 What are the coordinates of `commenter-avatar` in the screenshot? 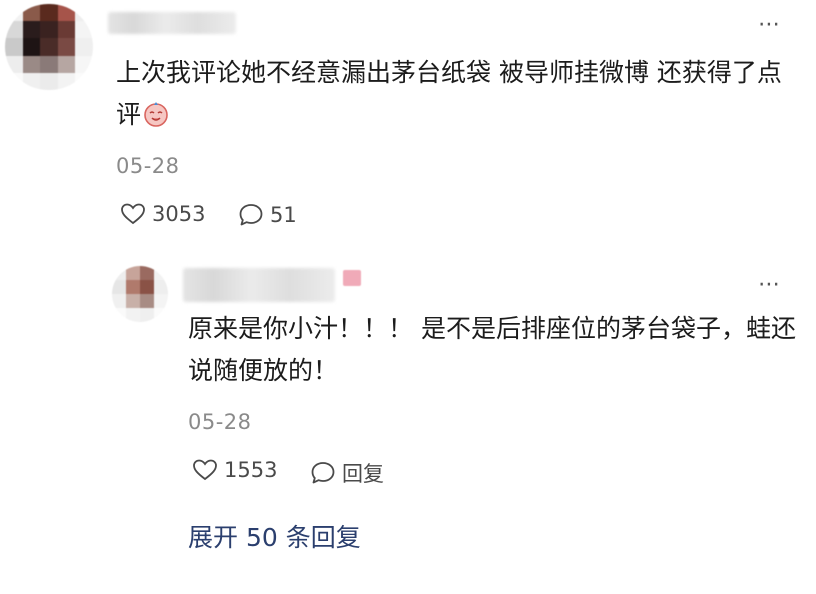 It's located at (49, 47).